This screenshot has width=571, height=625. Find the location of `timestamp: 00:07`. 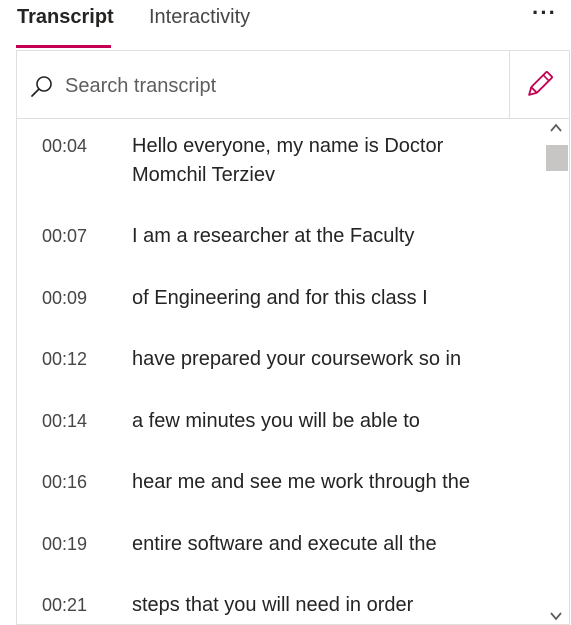

timestamp: 00:07 is located at coordinates (65, 236).